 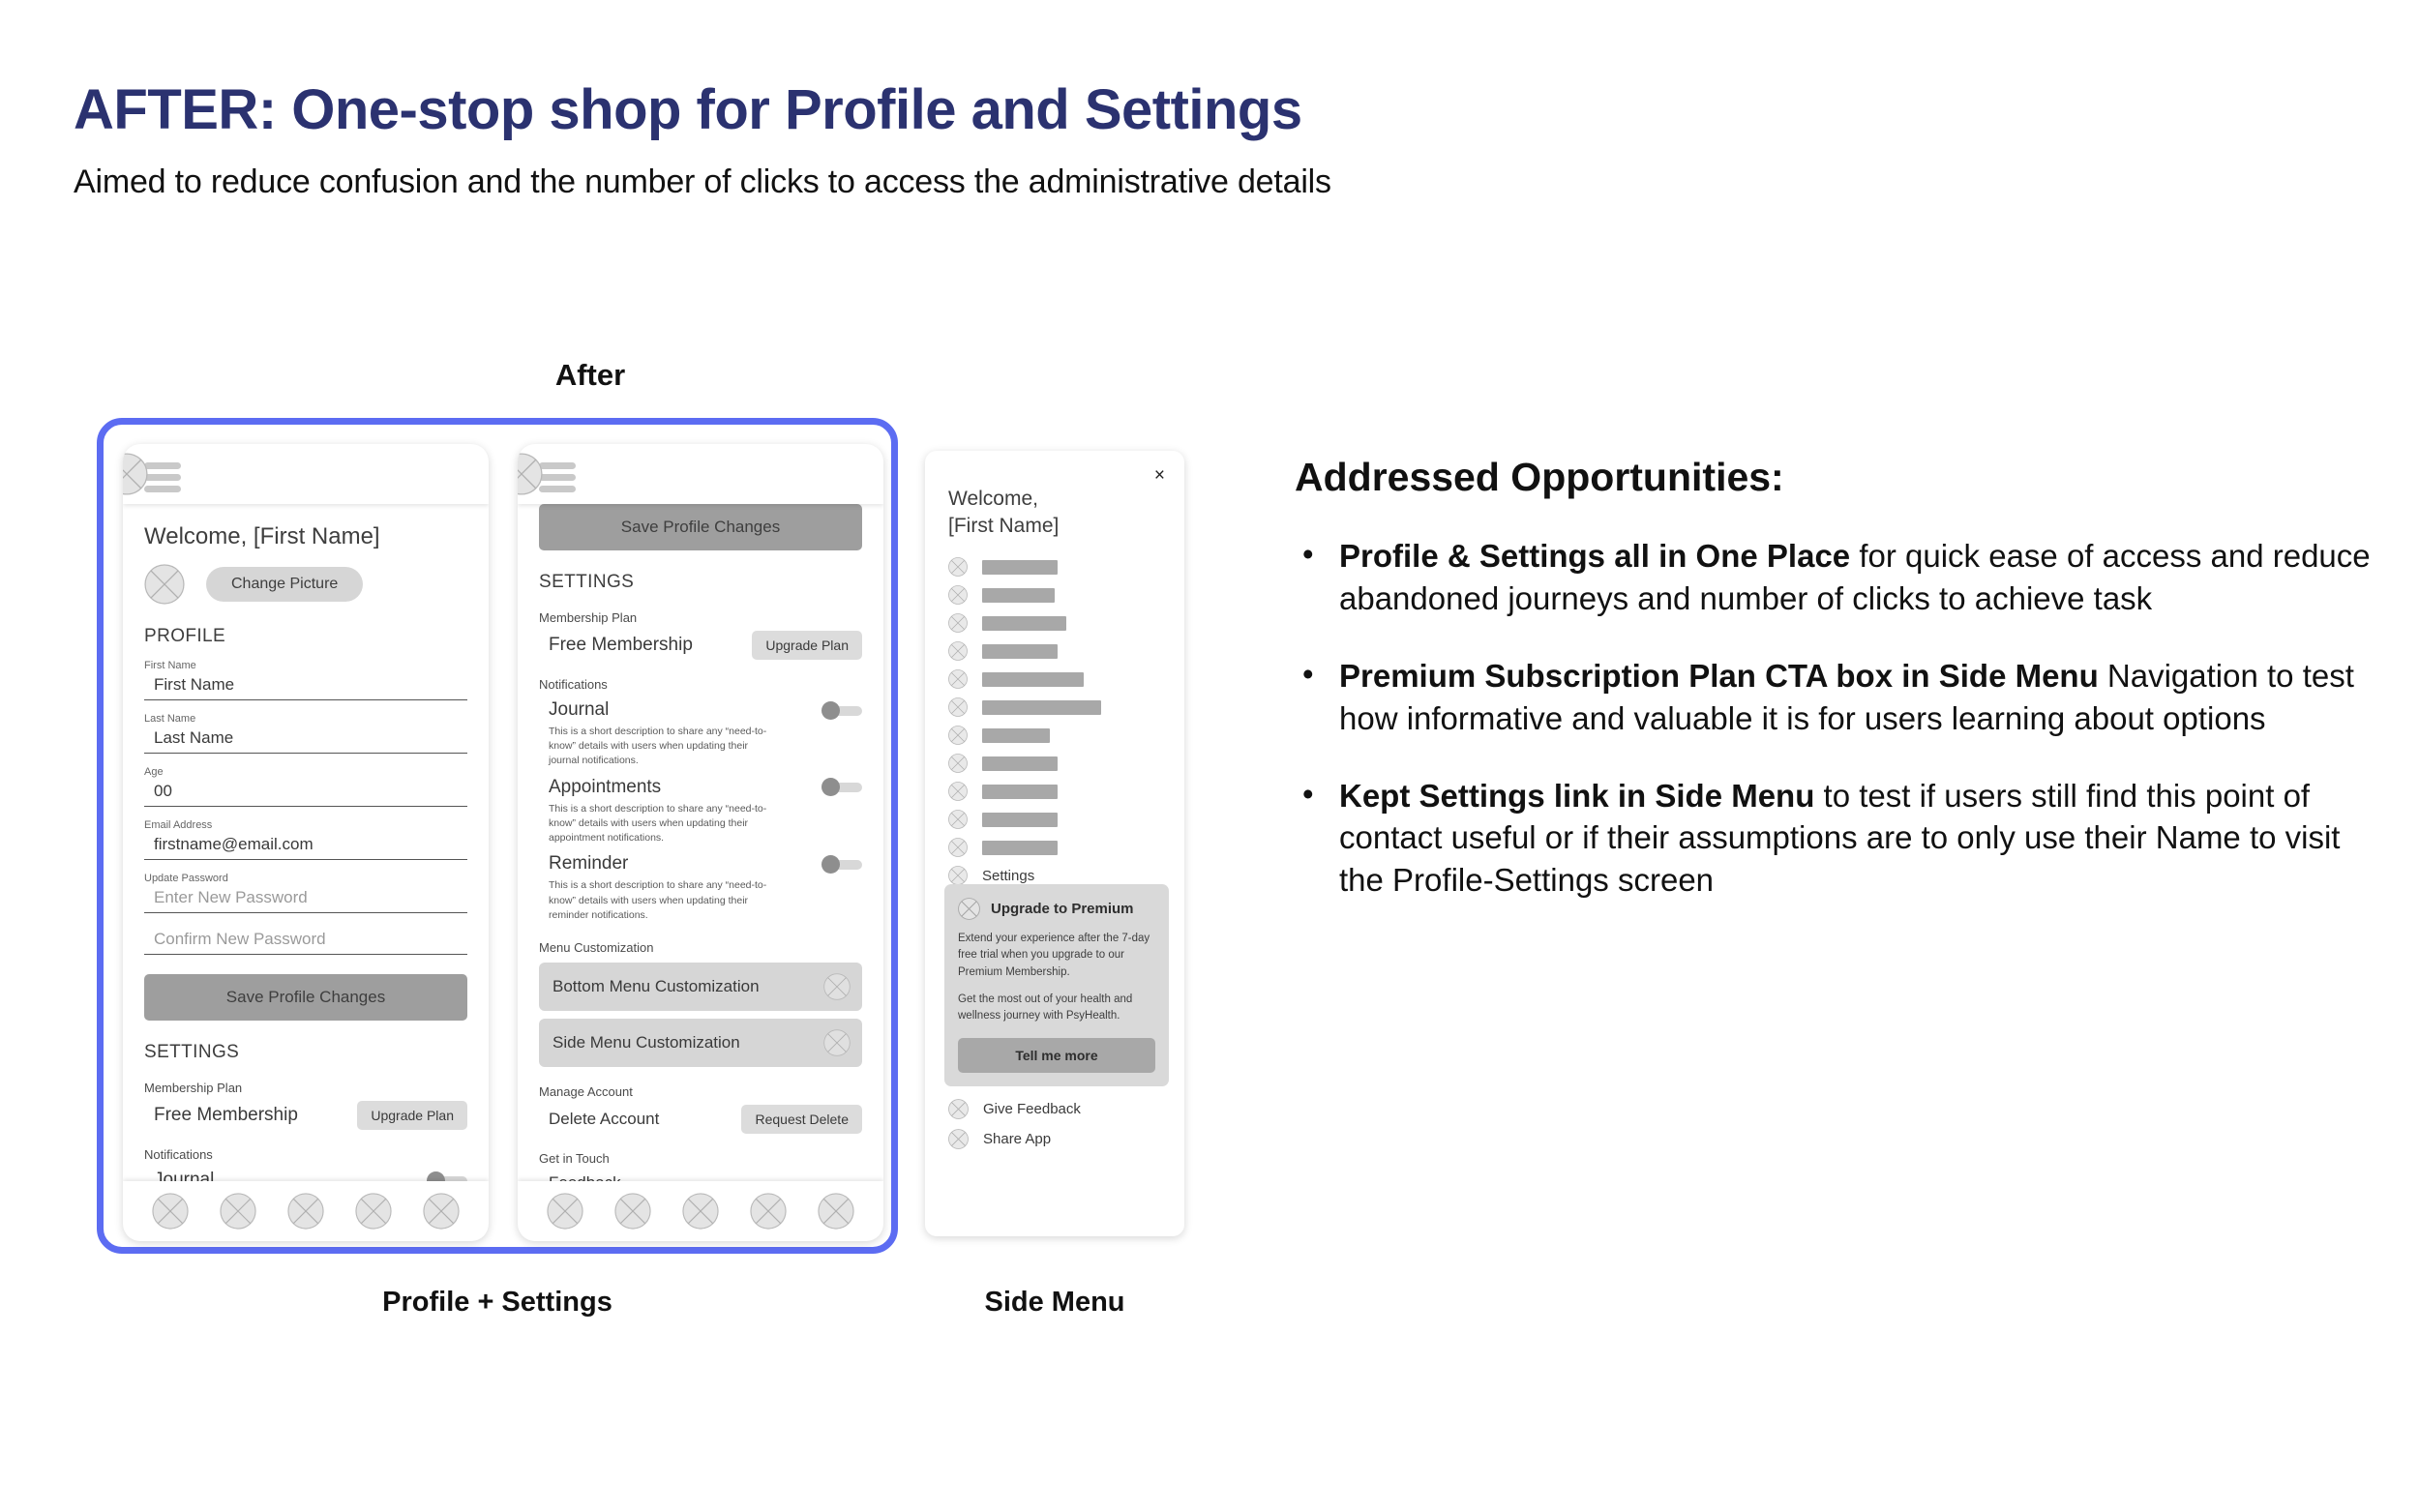 What do you see at coordinates (165, 584) in the screenshot?
I see `profile-photo-placeholder-icon` at bounding box center [165, 584].